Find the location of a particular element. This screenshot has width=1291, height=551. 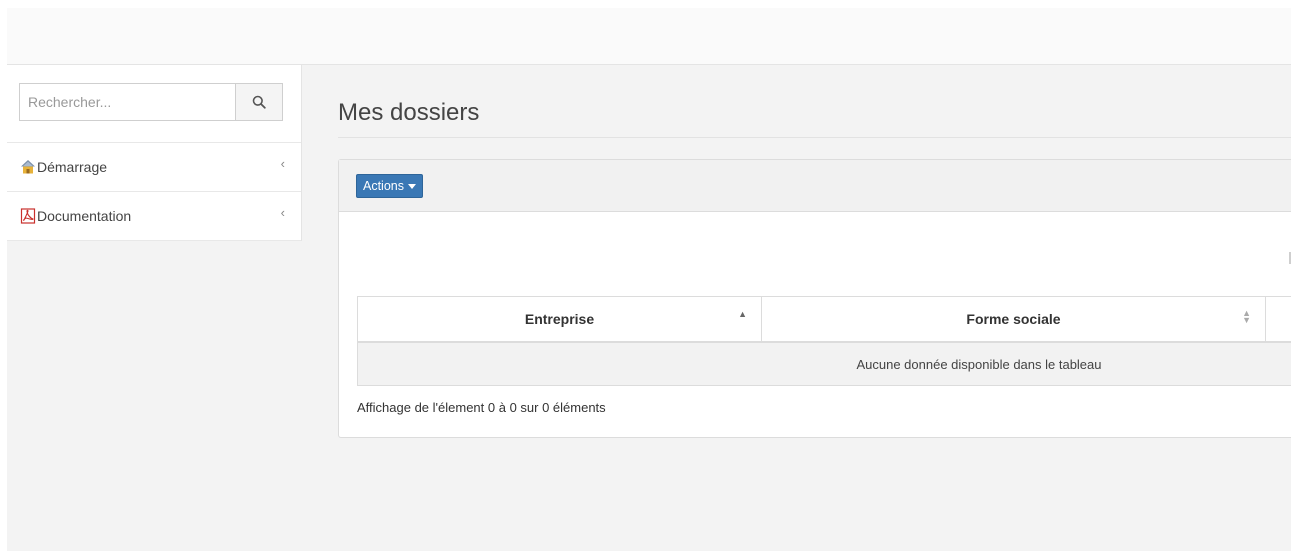

top-navbar is located at coordinates (649, 36).